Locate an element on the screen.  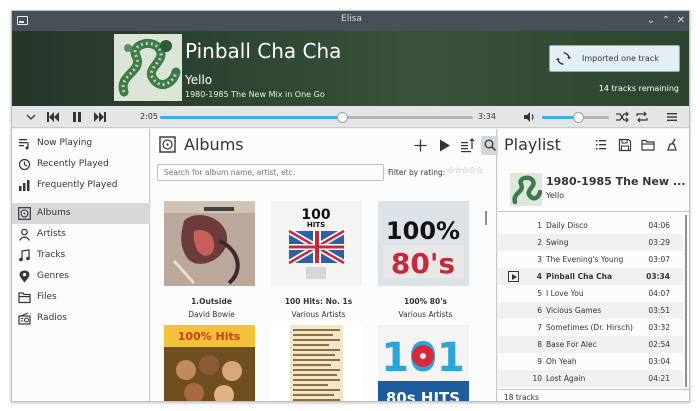
sidebar-item-label: Albums is located at coordinates (54, 213).